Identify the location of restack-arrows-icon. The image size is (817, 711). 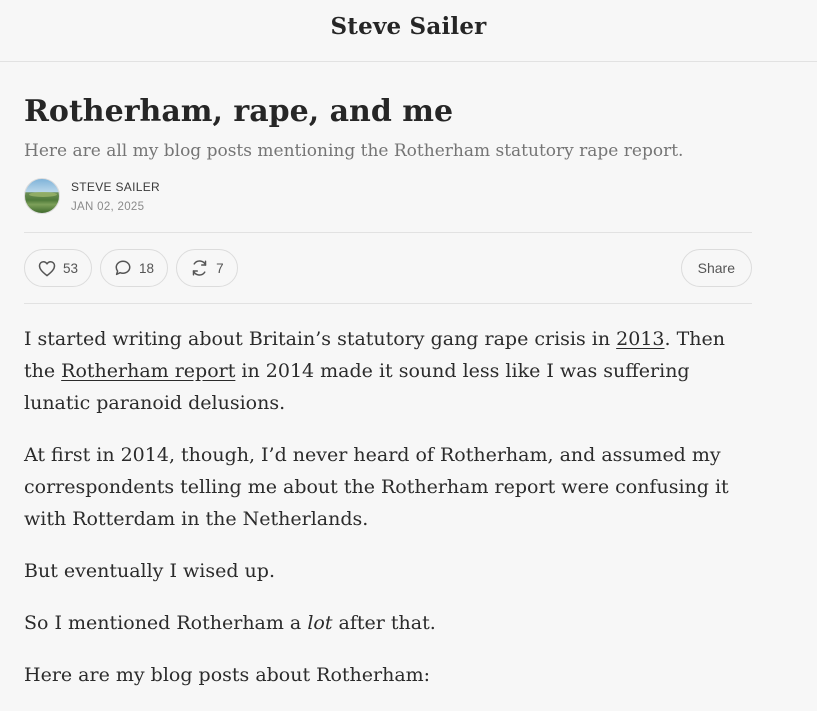
(199, 268).